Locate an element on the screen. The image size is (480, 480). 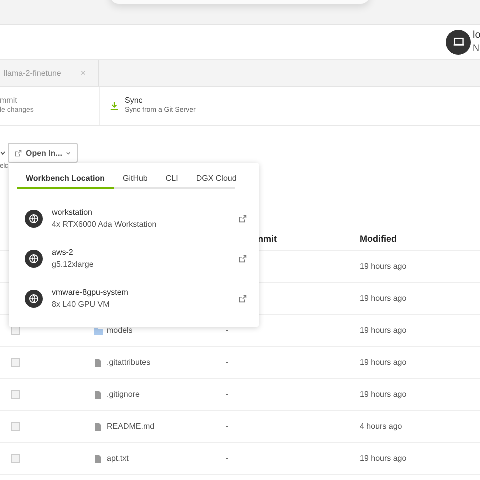
download-icon is located at coordinates (114, 106).